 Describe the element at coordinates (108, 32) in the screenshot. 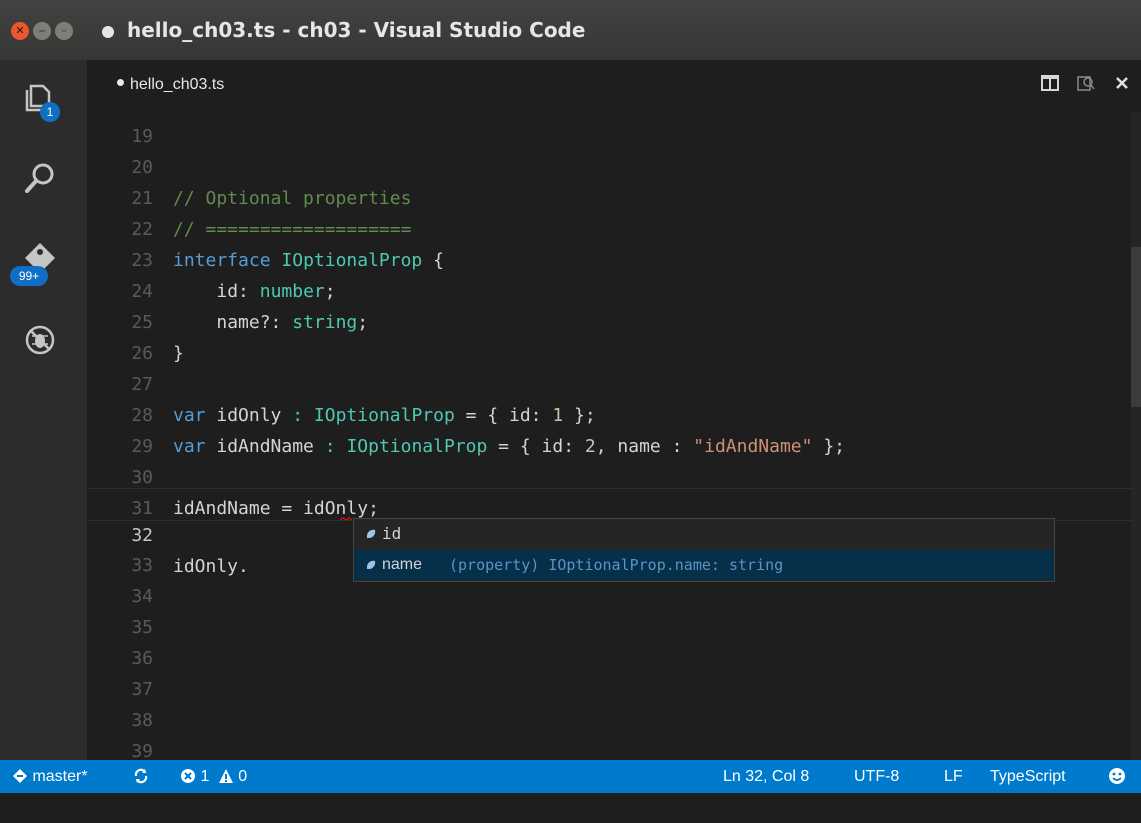

I see `unsaved-dot` at that location.